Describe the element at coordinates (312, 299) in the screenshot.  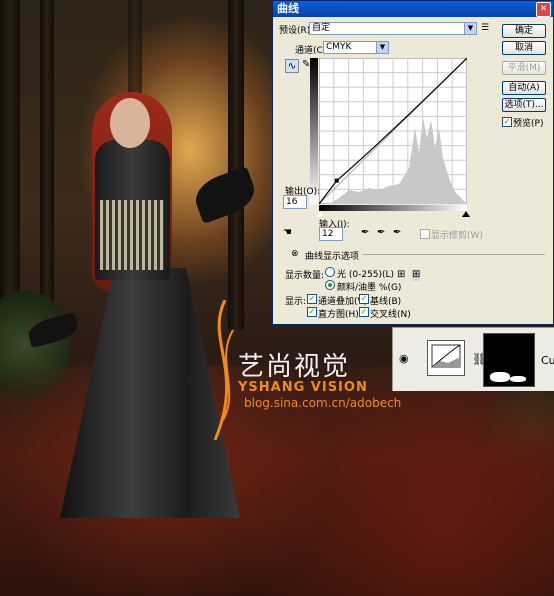
I see `channel-overlay-checkbox: ✓` at that location.